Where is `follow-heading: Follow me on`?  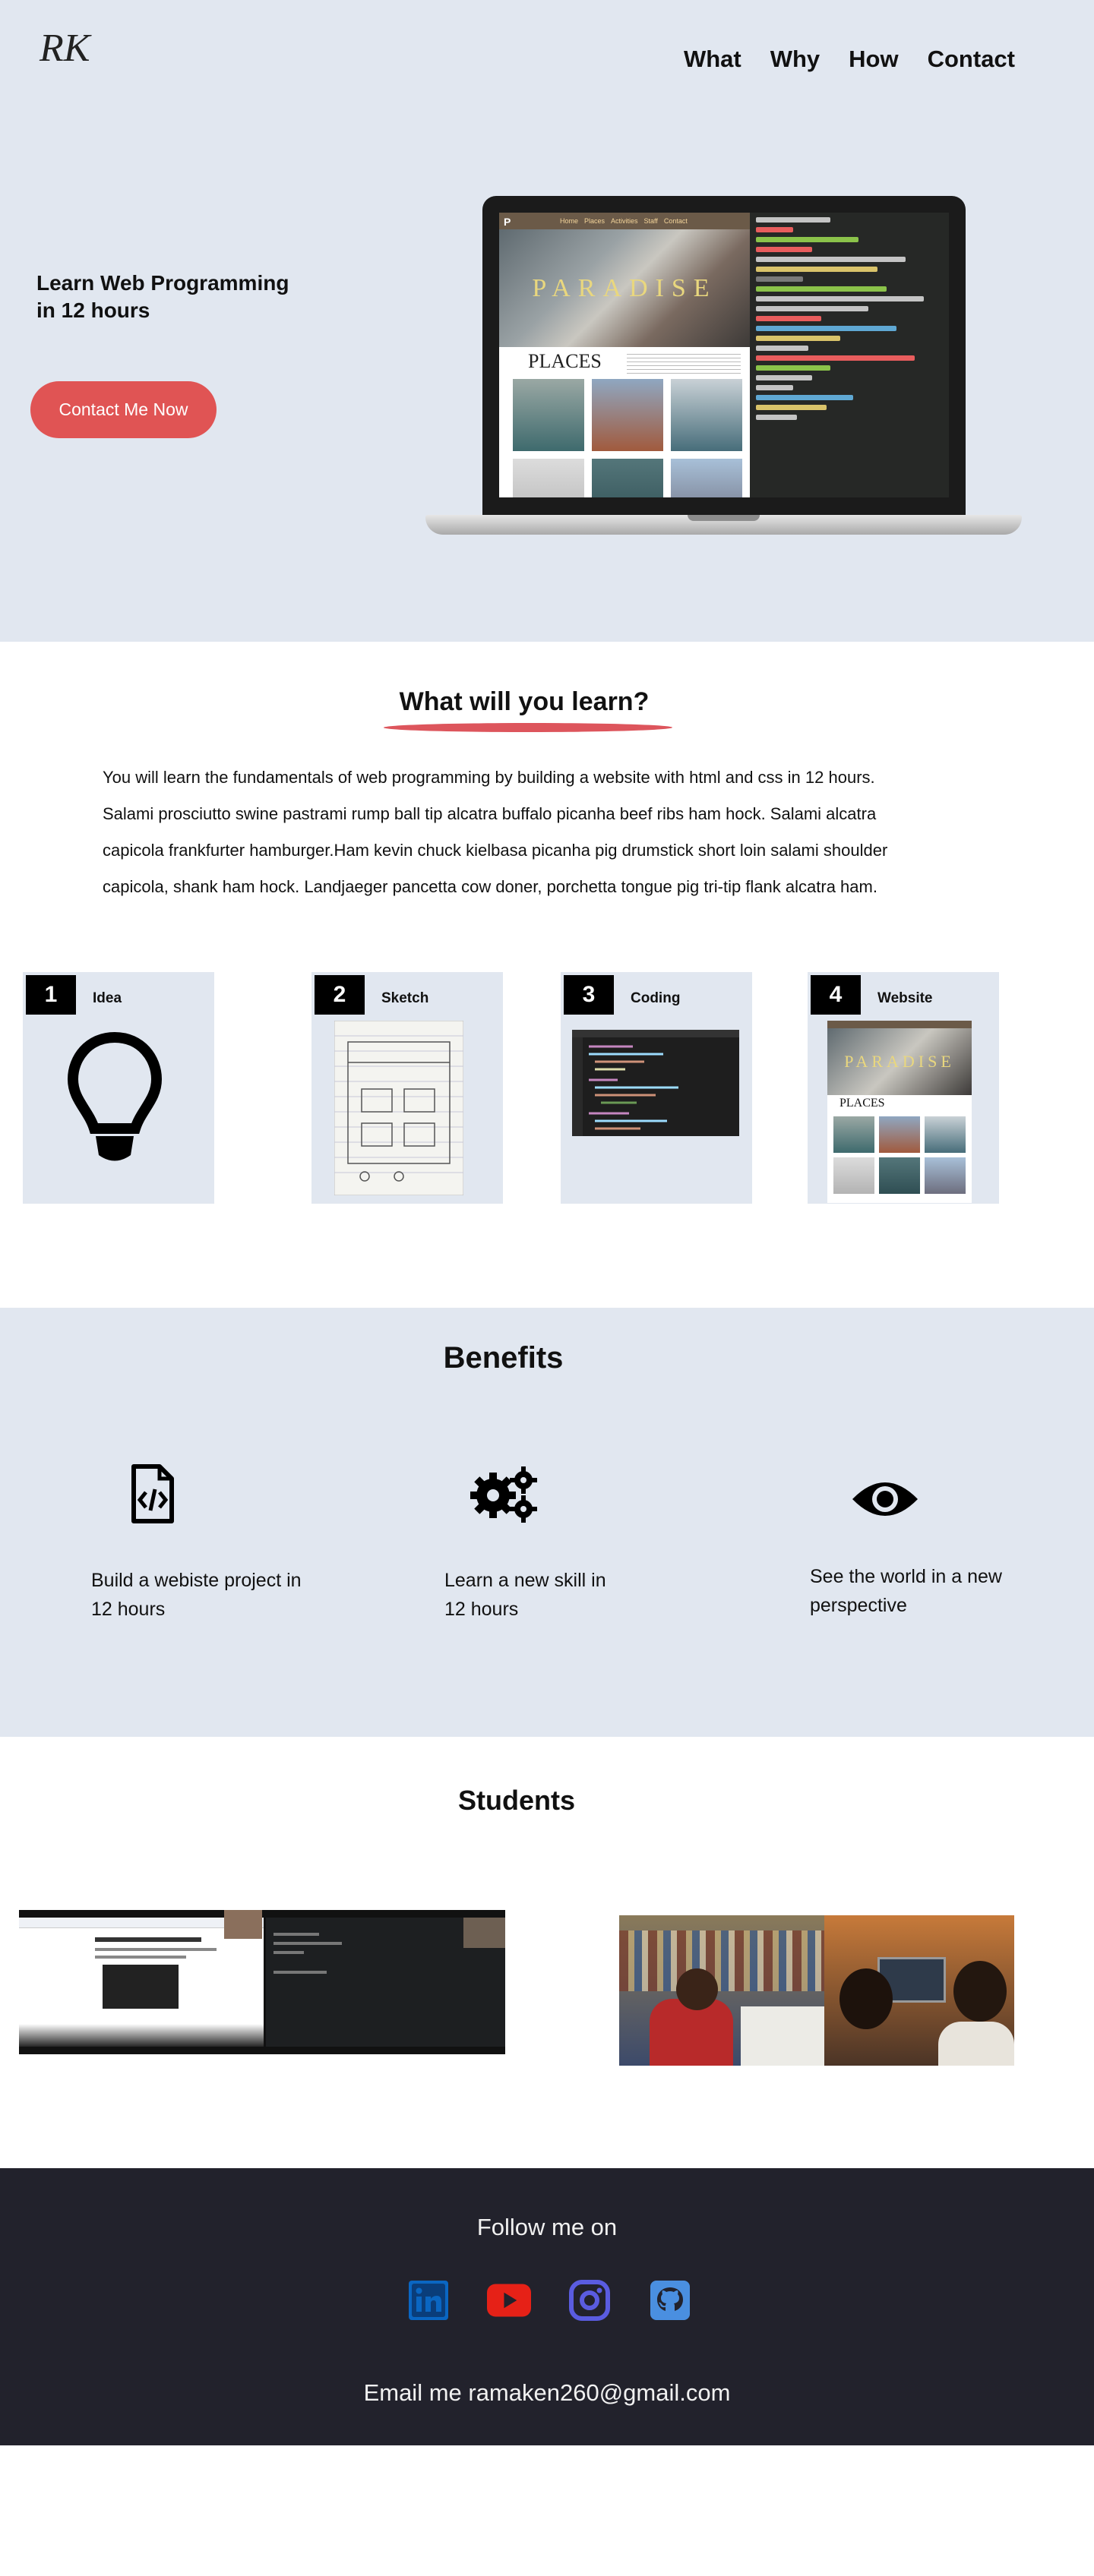 follow-heading: Follow me on is located at coordinates (547, 2227).